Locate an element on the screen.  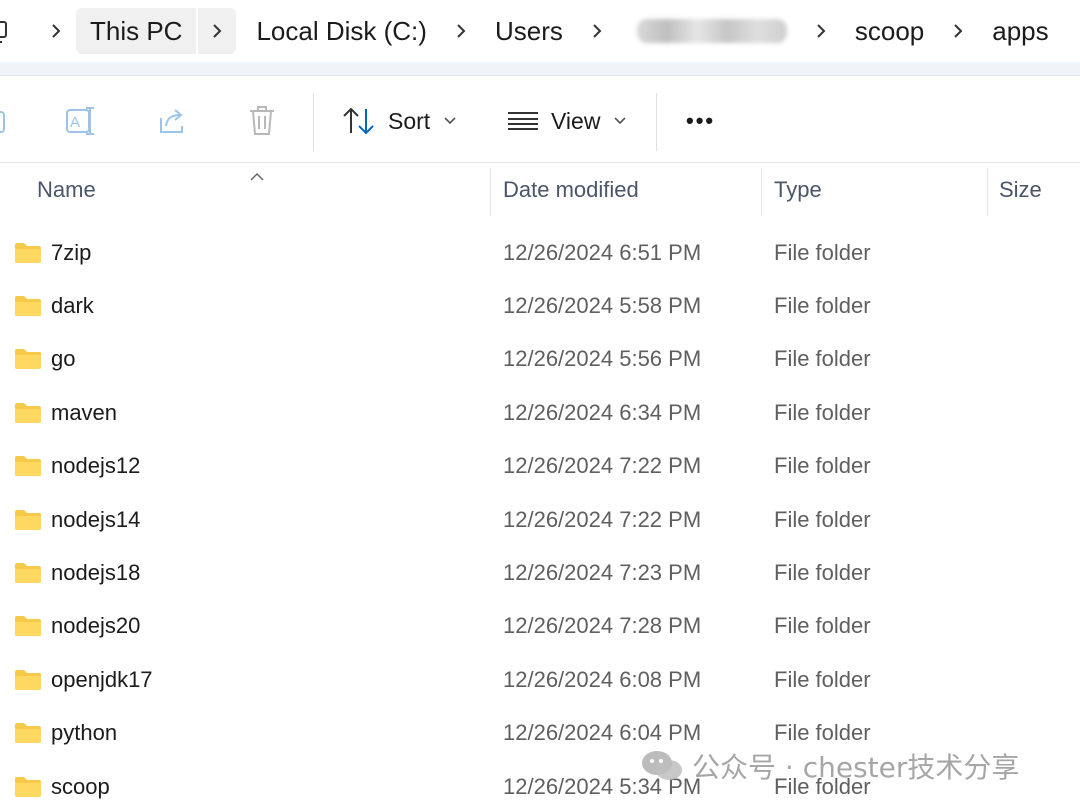
file-date: 12/26/2024 6:34 PM is located at coordinates (602, 412).